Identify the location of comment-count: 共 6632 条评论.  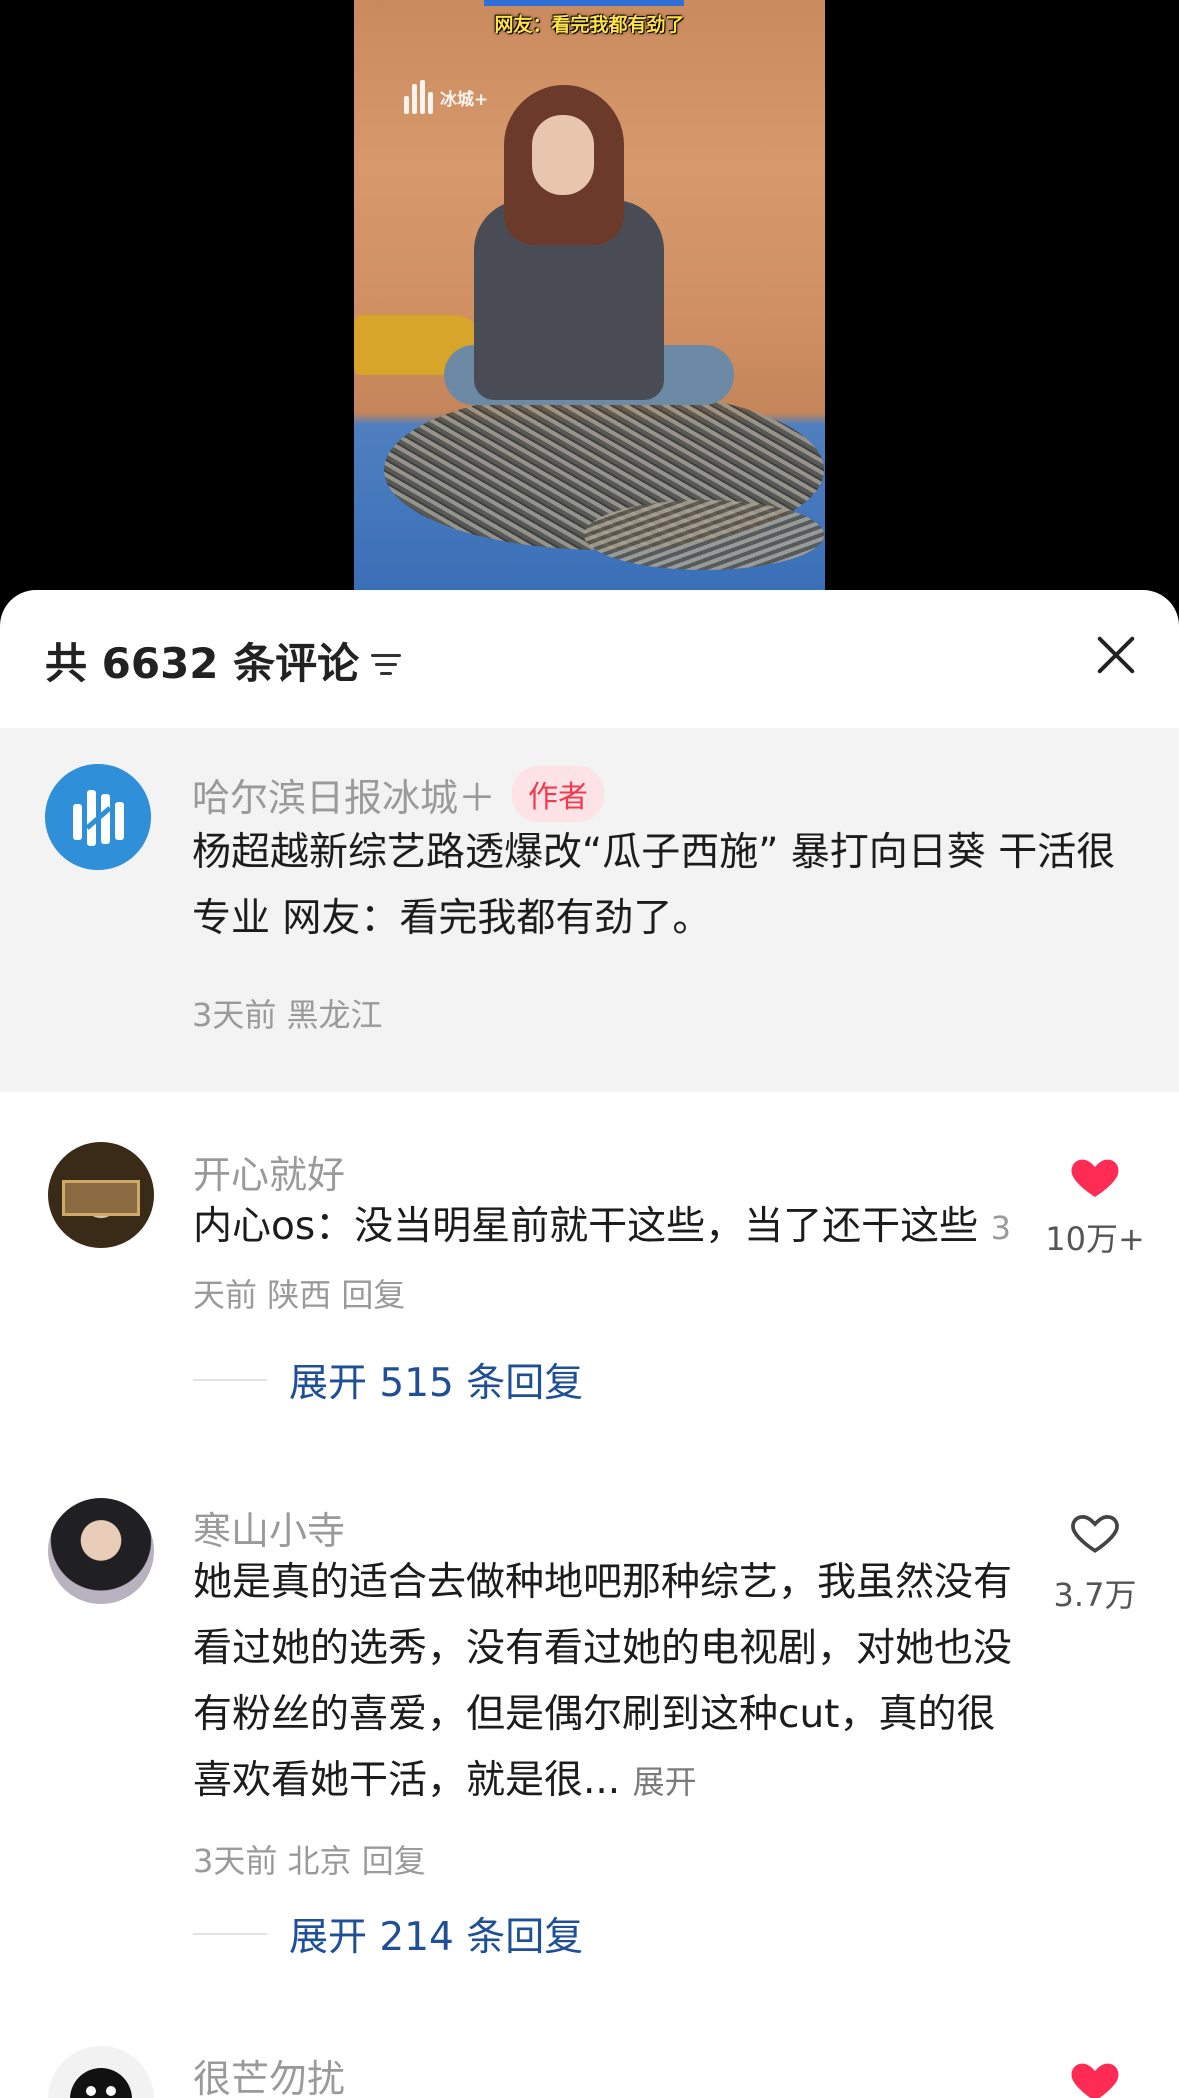
(225, 660).